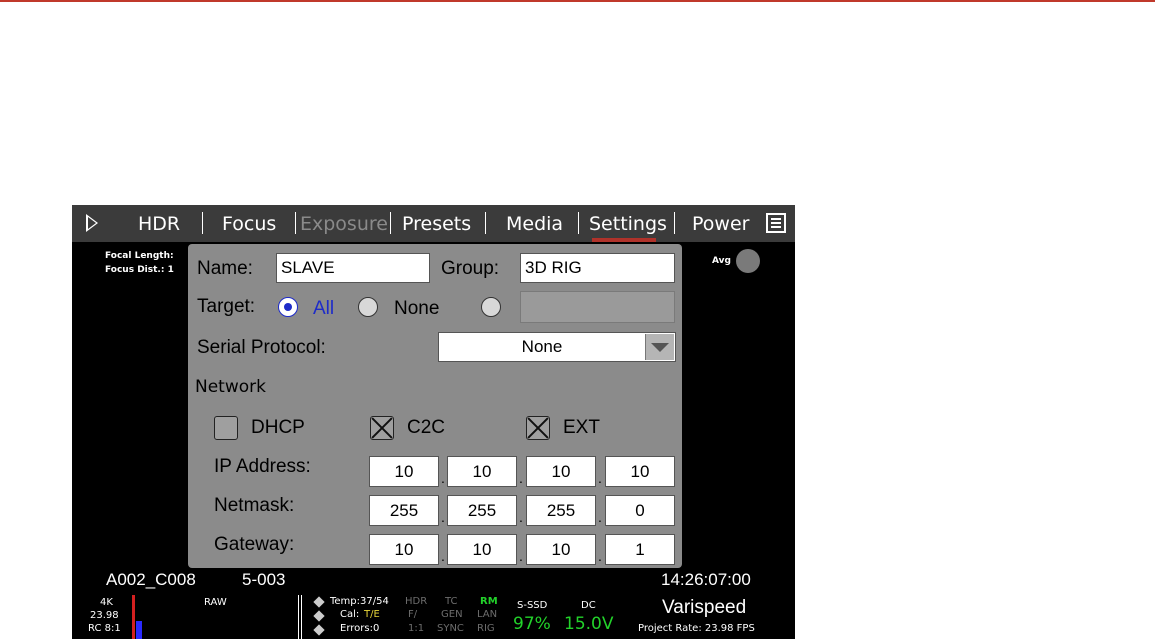 The width and height of the screenshot is (1155, 639). What do you see at coordinates (450, 628) in the screenshot?
I see `sync-indicator: SYNC` at bounding box center [450, 628].